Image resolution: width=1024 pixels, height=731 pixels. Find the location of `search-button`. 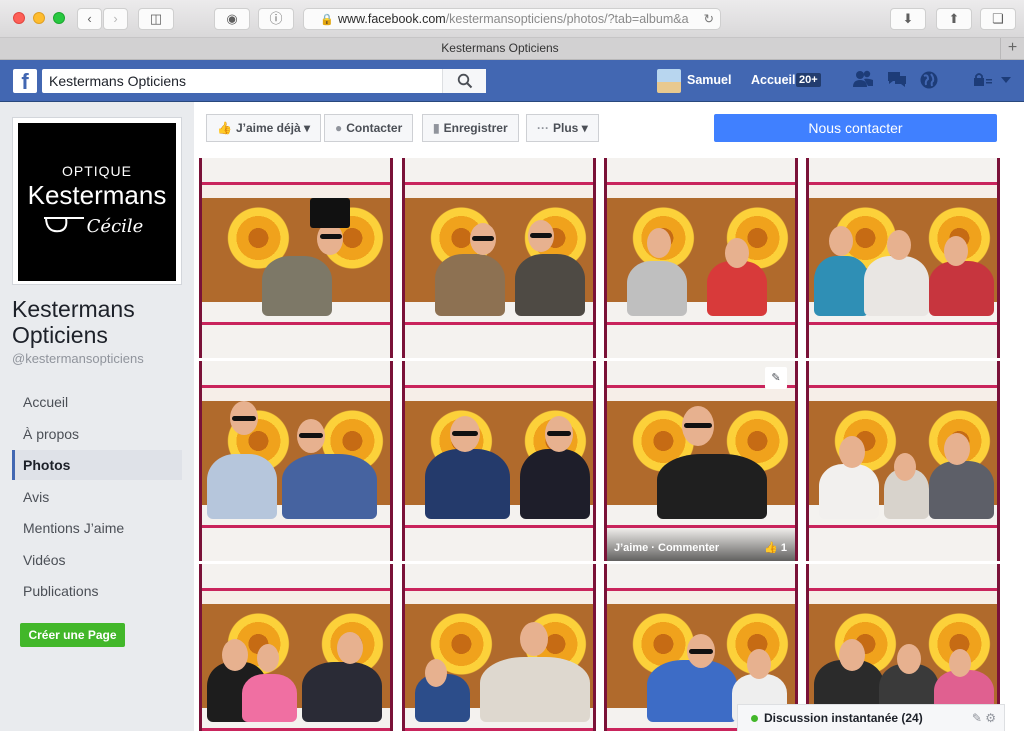

search-button is located at coordinates (464, 81).